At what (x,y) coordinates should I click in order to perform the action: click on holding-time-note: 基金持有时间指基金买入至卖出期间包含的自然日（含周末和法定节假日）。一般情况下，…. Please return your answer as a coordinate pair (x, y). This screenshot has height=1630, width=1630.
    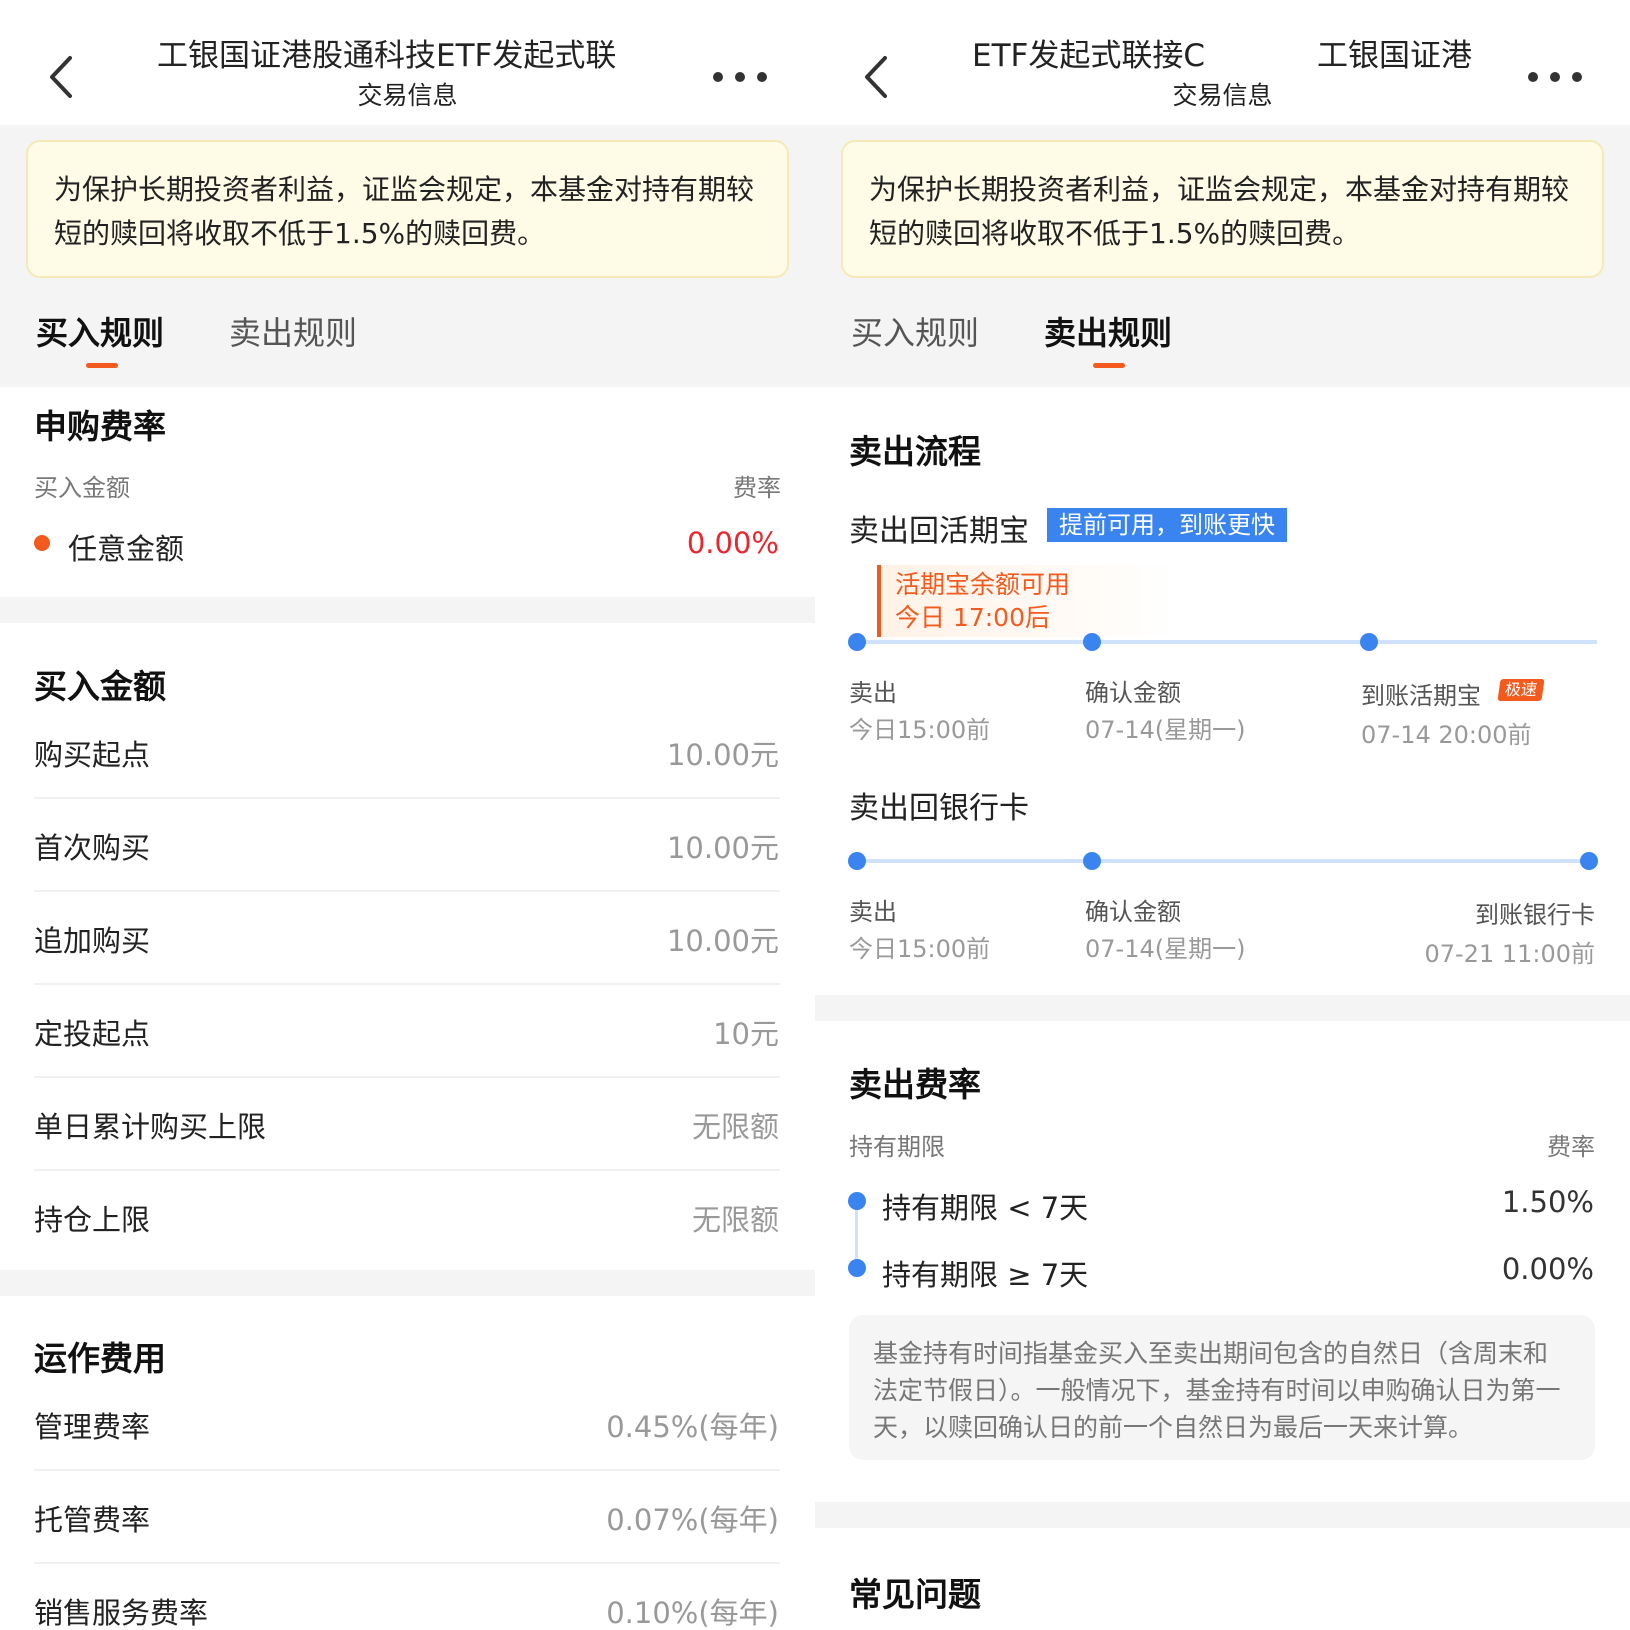
    Looking at the image, I should click on (1222, 1387).